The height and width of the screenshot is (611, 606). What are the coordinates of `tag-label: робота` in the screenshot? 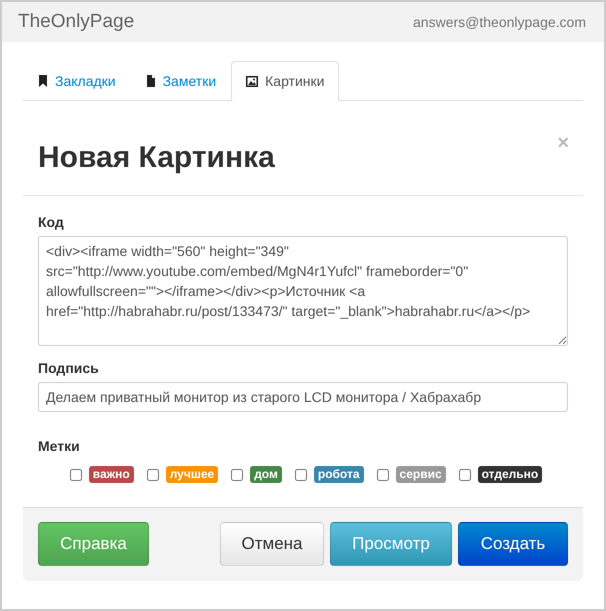 It's located at (339, 474).